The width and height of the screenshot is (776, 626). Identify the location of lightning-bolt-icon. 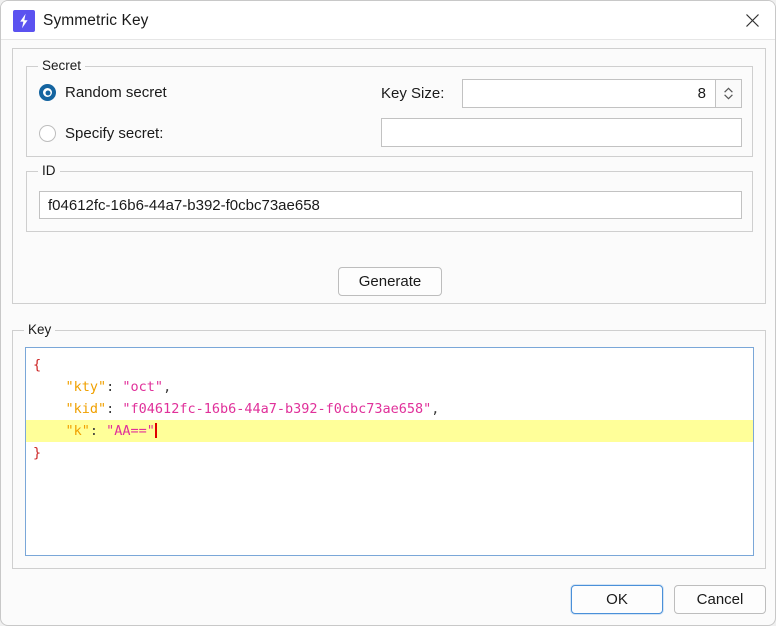
(24, 21).